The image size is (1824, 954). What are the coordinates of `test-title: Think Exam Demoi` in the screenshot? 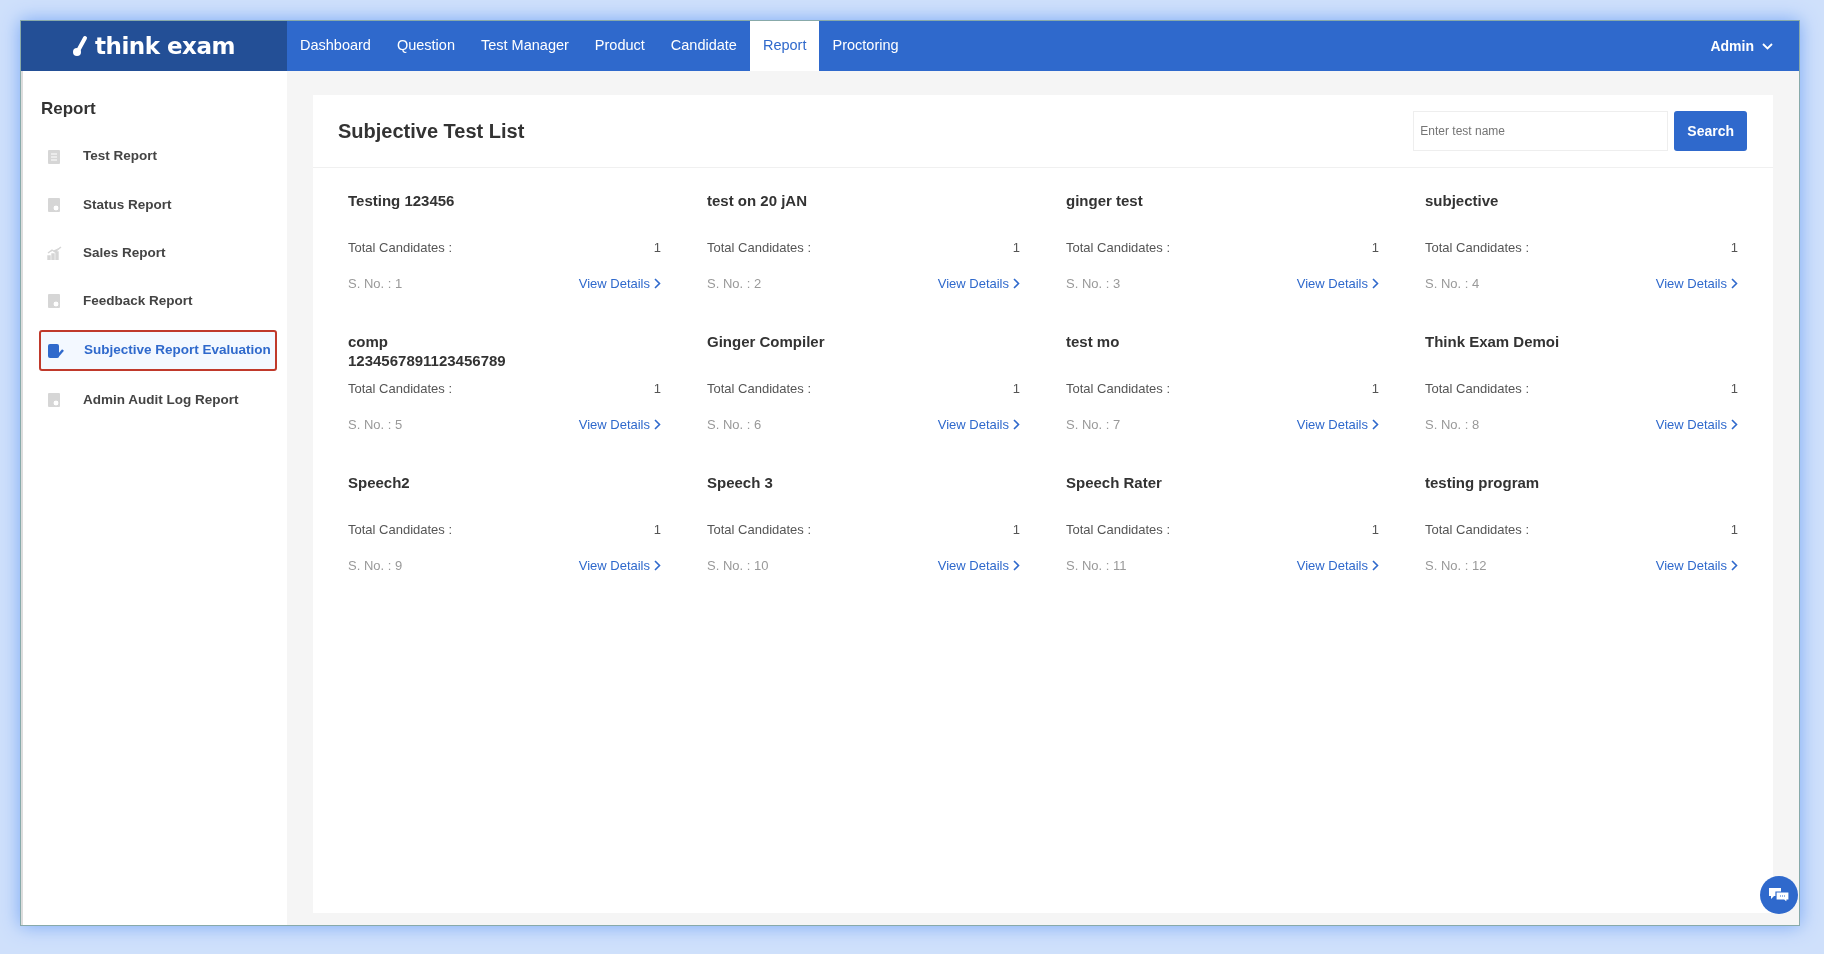 It's located at (1493, 342).